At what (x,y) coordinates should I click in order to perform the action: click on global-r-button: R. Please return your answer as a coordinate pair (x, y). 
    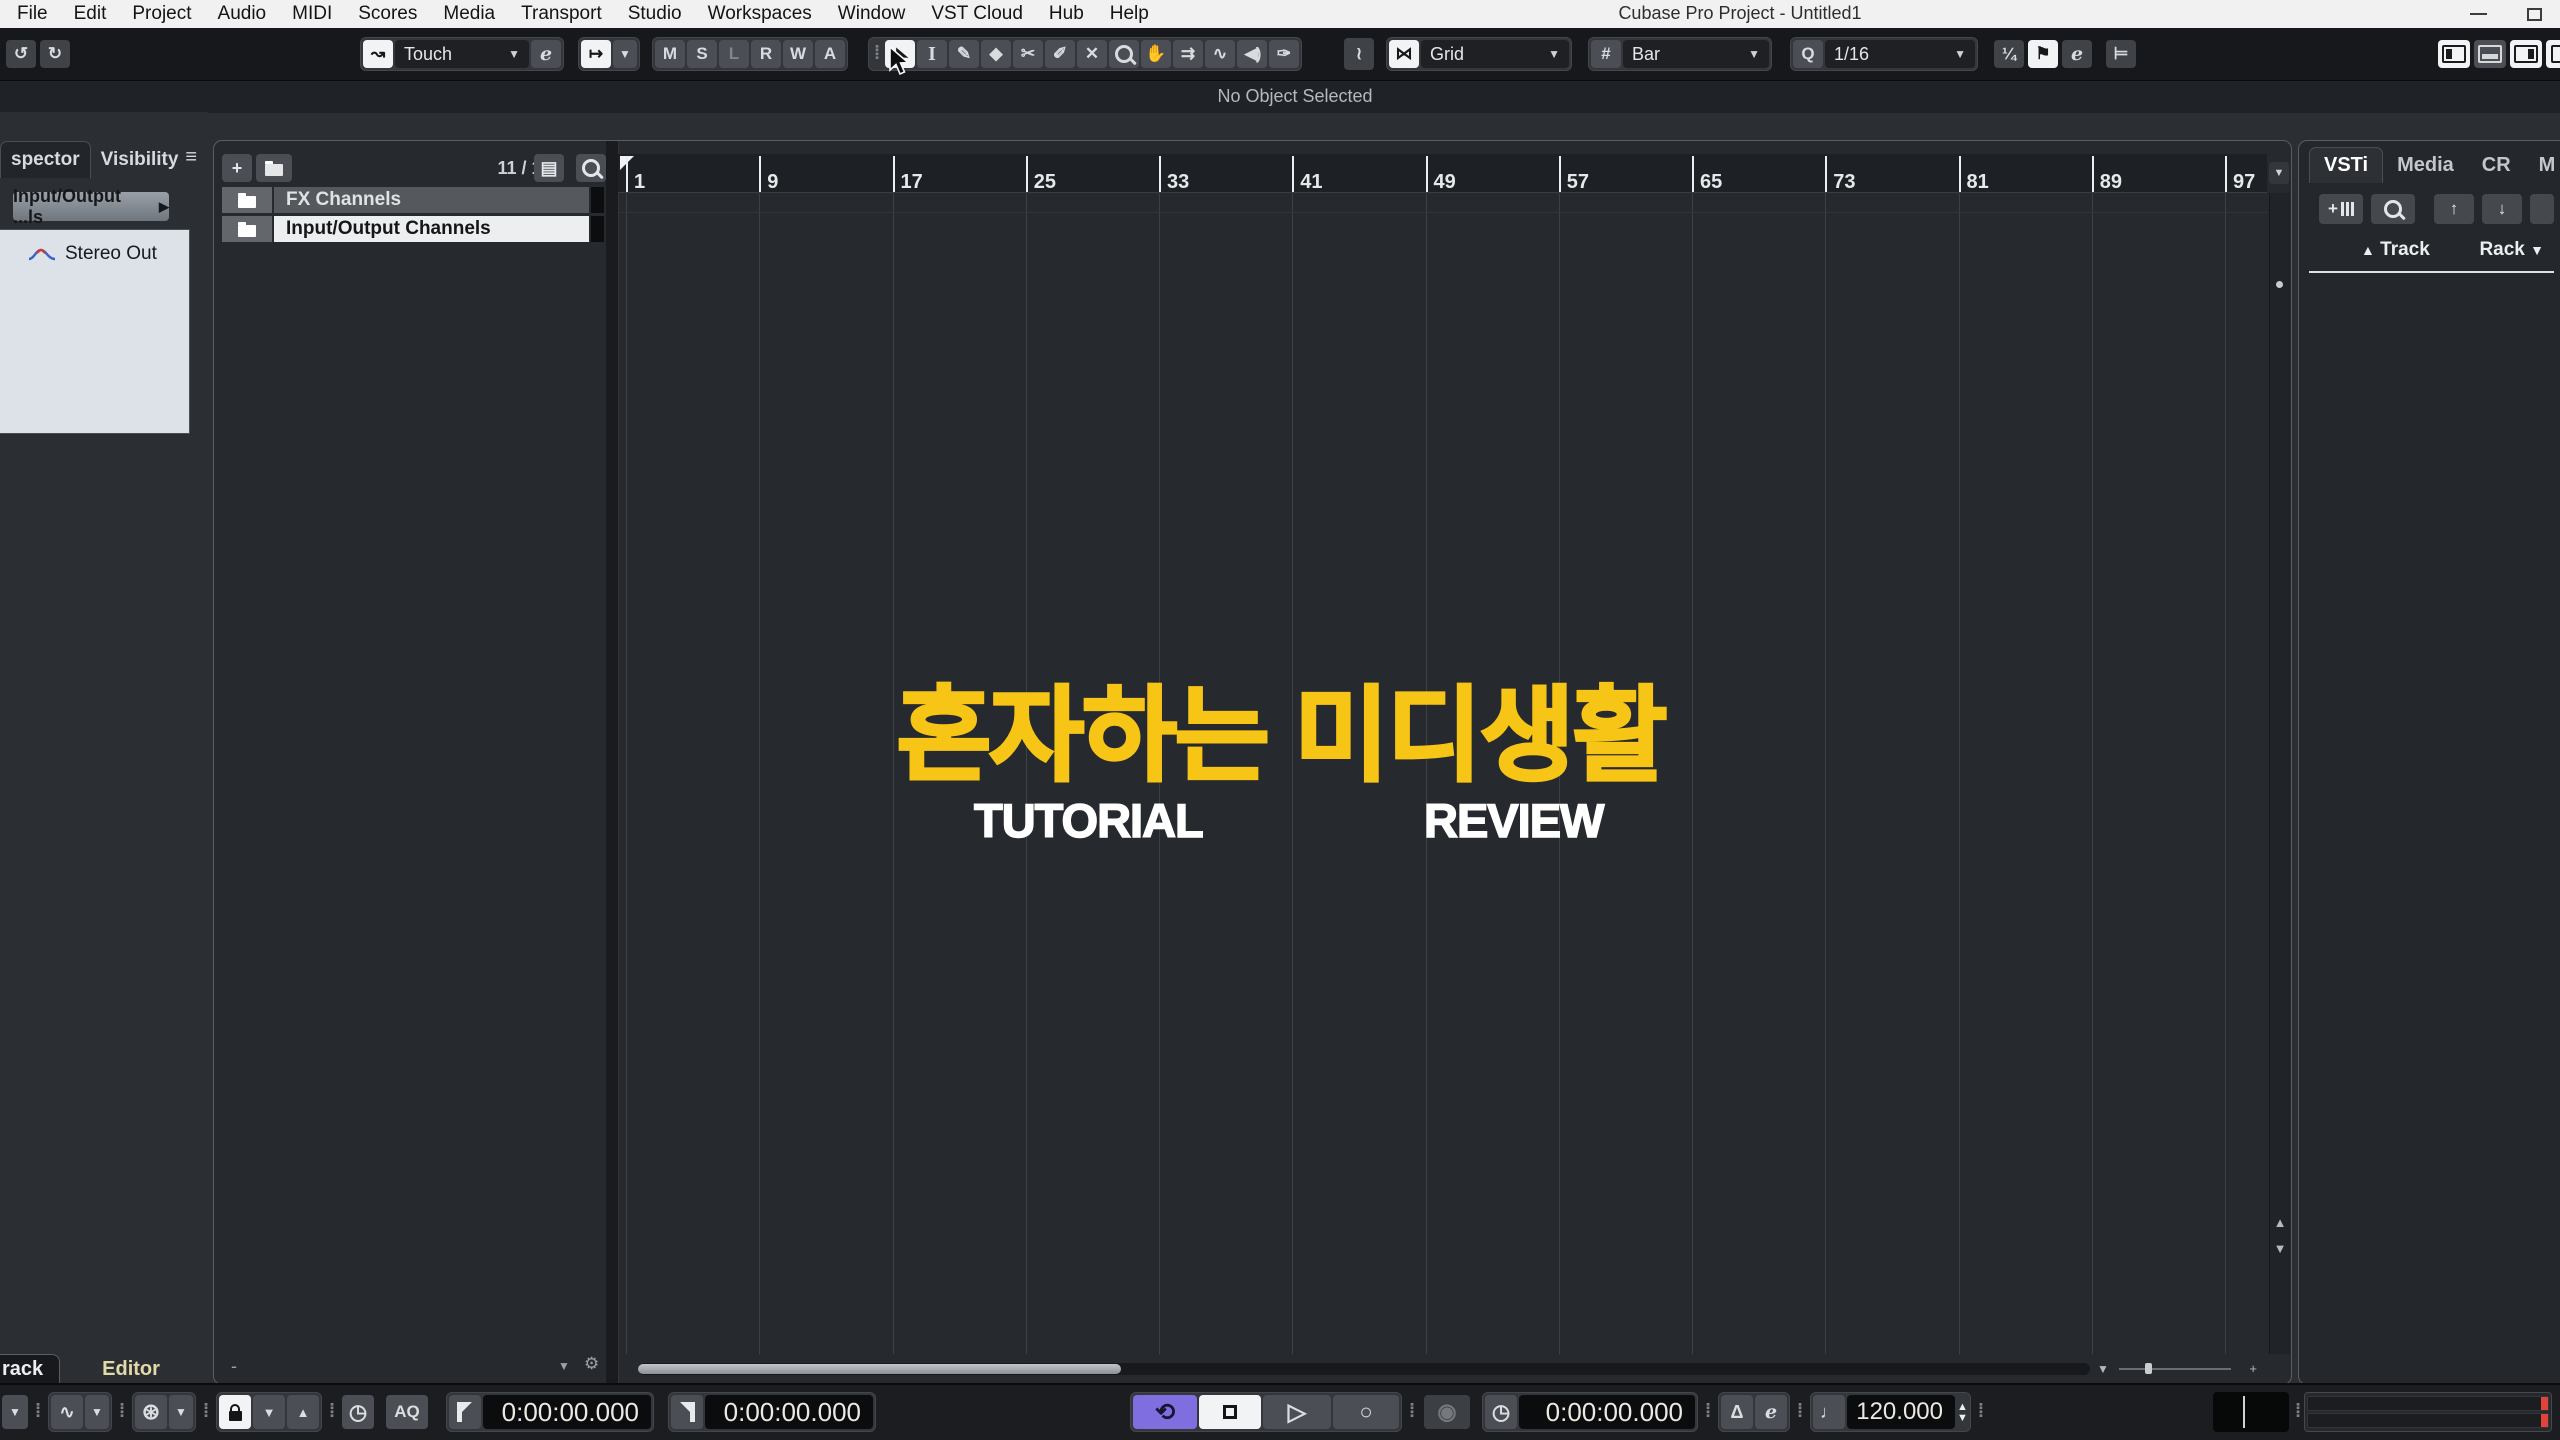
    Looking at the image, I should click on (766, 54).